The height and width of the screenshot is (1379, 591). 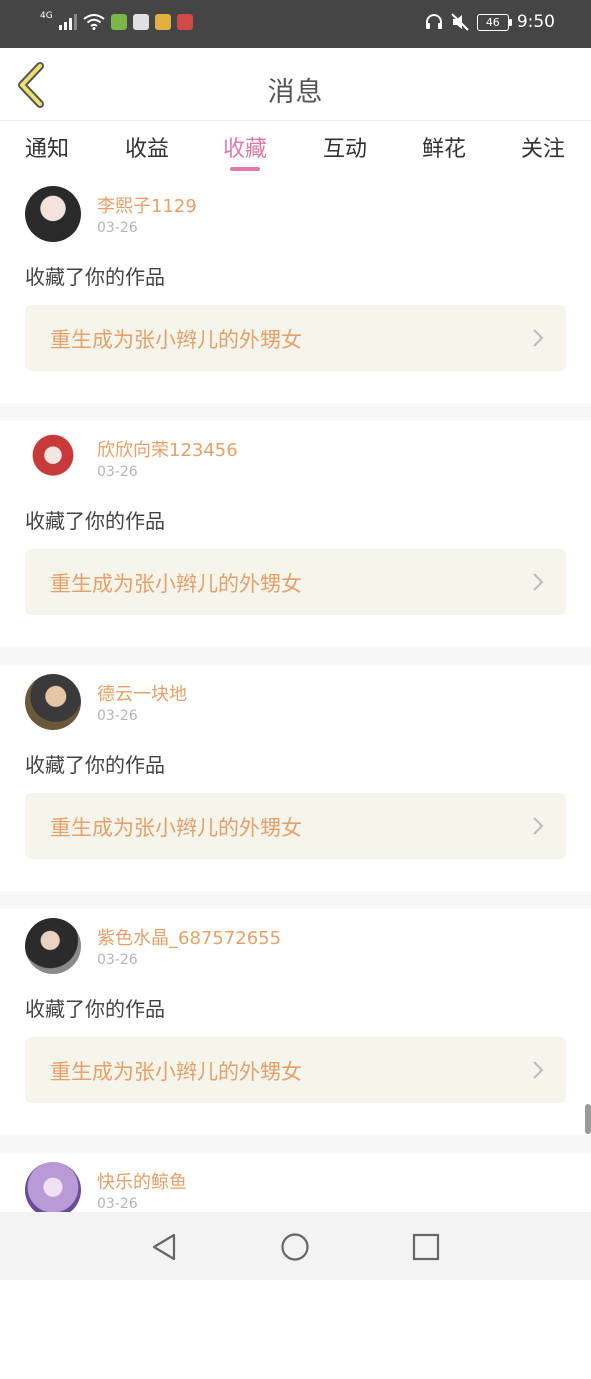 What do you see at coordinates (46, 16) in the screenshot?
I see `network-type: 4G` at bounding box center [46, 16].